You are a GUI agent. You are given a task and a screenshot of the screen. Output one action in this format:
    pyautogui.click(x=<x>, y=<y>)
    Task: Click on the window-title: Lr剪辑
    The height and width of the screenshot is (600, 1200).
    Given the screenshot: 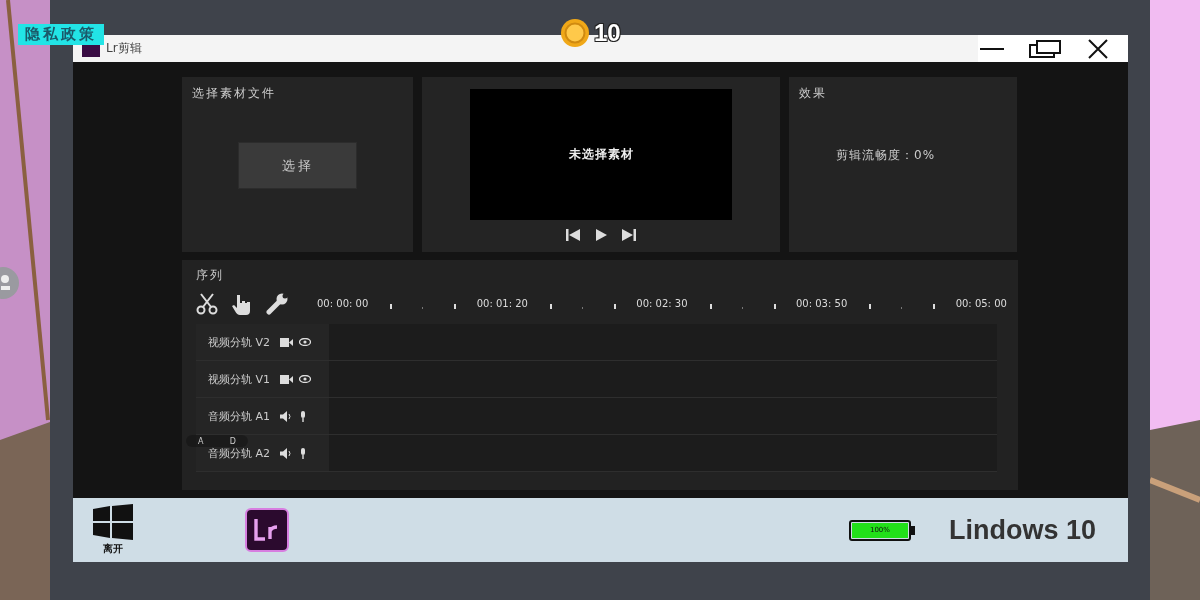 What is the action you would take?
    pyautogui.click(x=124, y=48)
    